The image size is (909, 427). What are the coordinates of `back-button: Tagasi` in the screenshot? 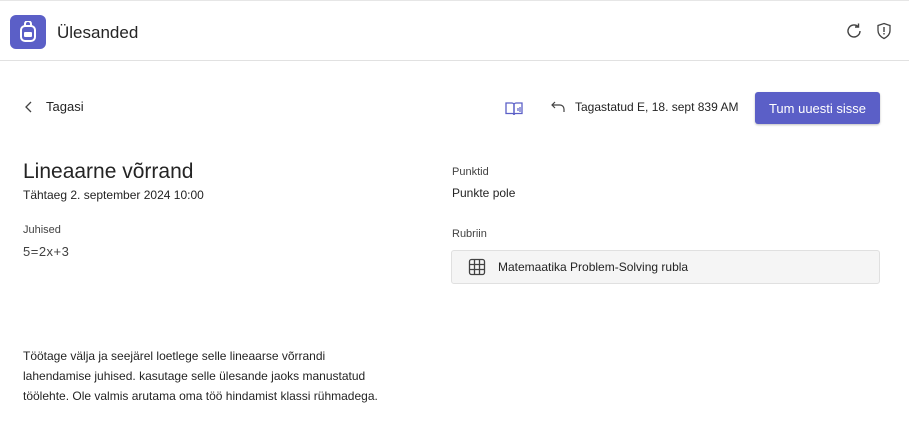 It's located at (54, 106).